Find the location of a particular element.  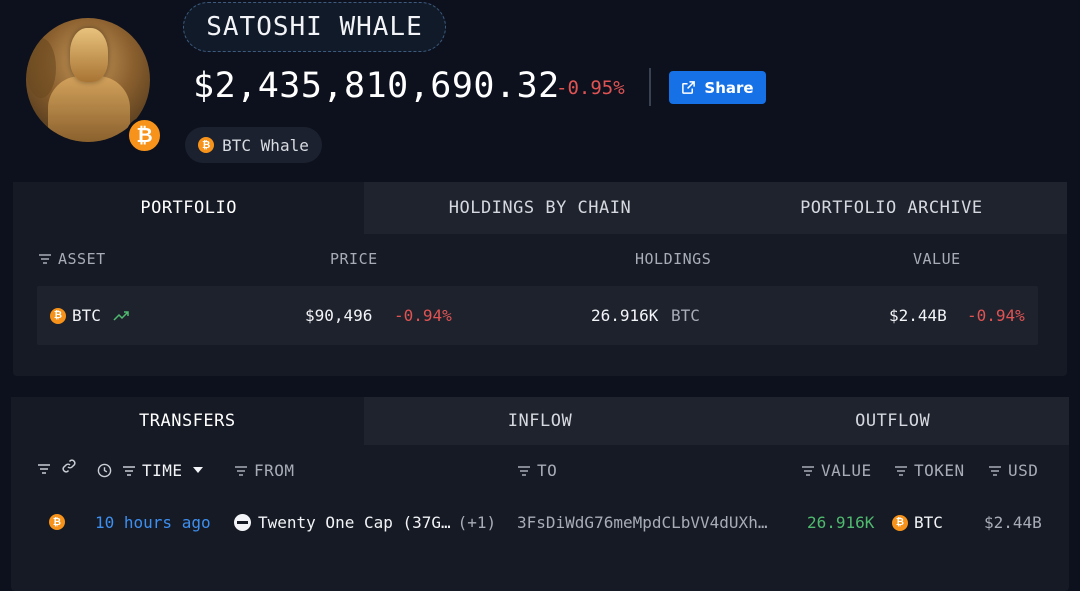

price-value: $90,496 is located at coordinates (339, 315).